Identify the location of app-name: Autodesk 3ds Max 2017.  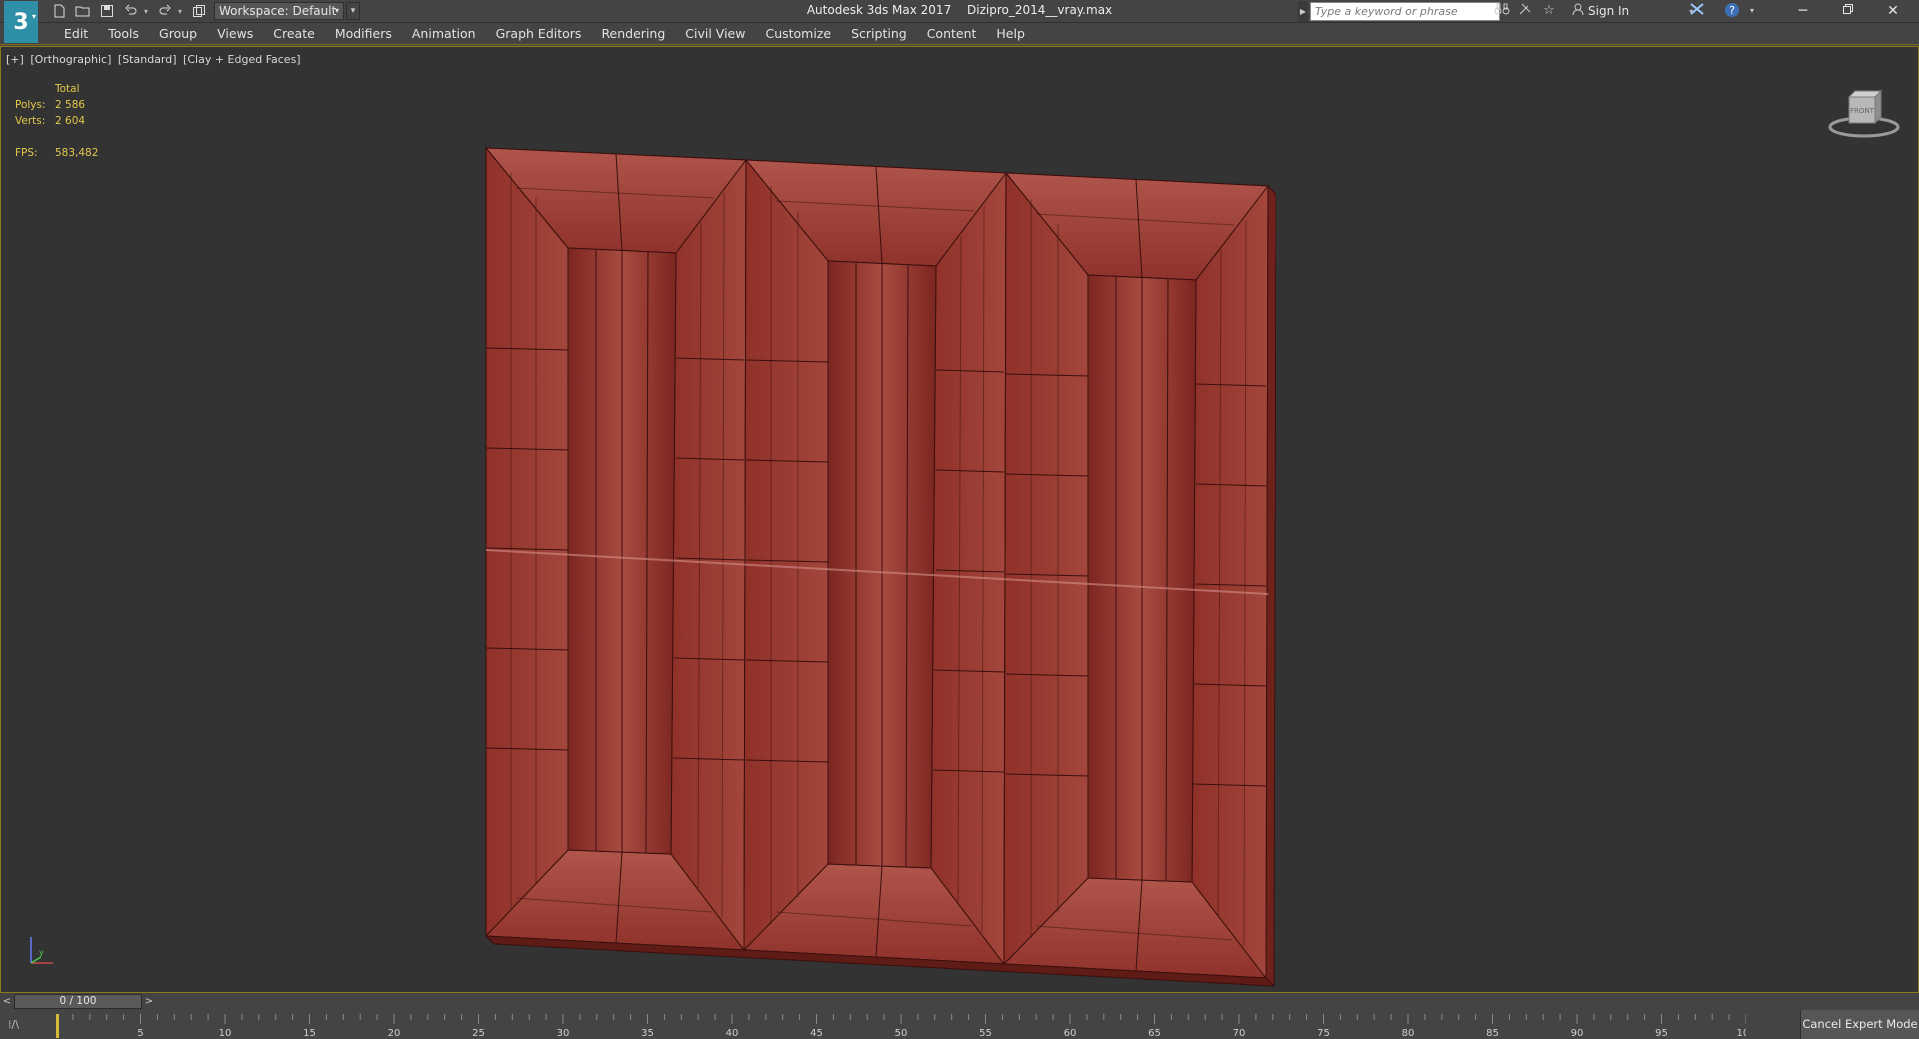
(879, 10).